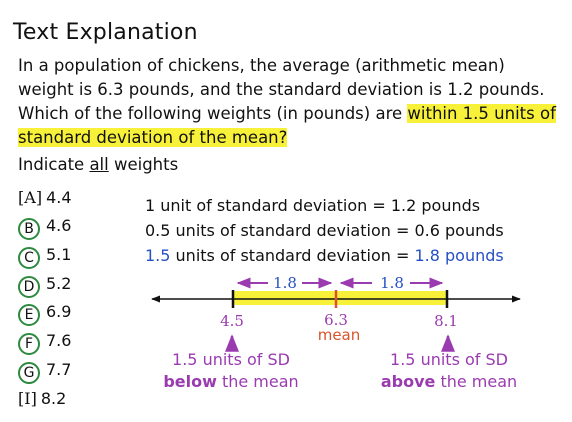 The width and height of the screenshot is (572, 422). I want to click on low-value: 4.5, so click(232, 321).